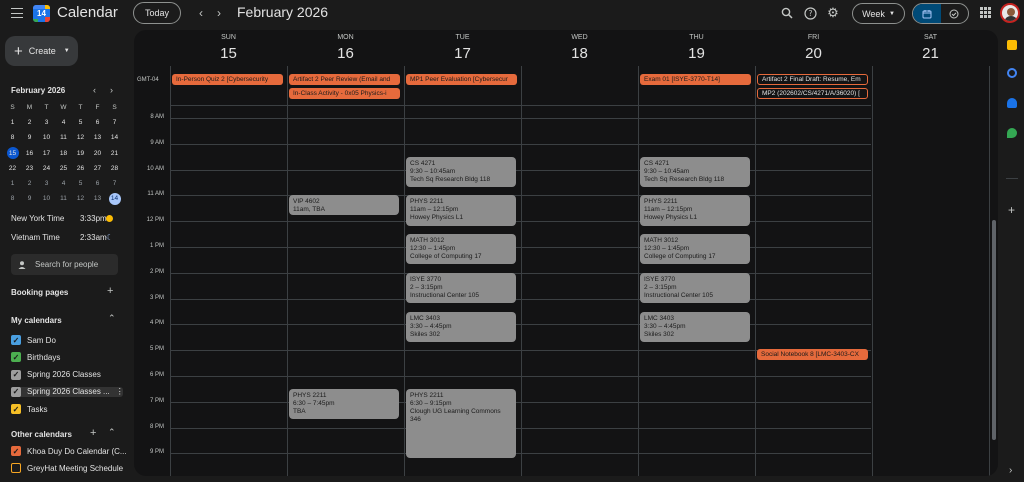 The width and height of the screenshot is (1024, 482). I want to click on day-header: TUE 17, so click(462, 48).